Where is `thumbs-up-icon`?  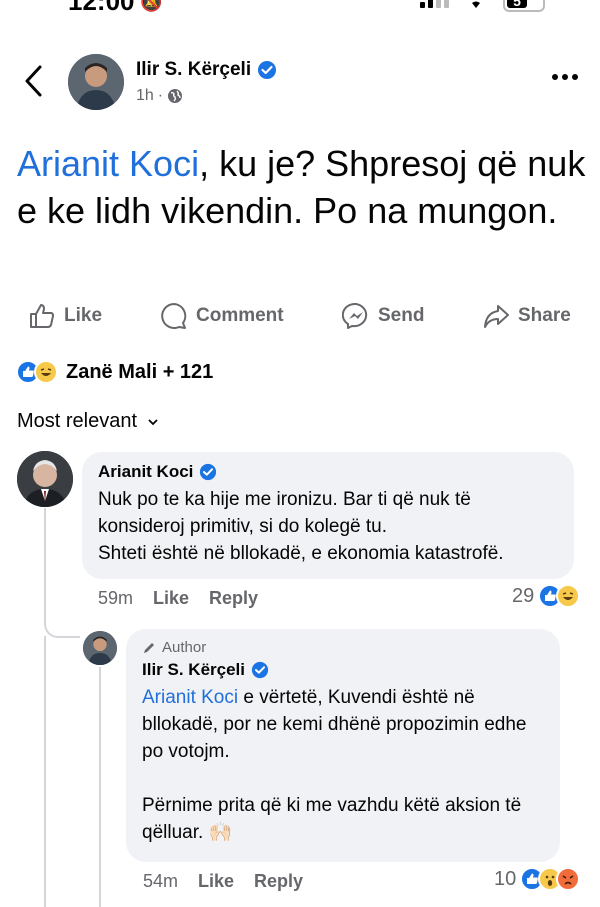
thumbs-up-icon is located at coordinates (42, 316).